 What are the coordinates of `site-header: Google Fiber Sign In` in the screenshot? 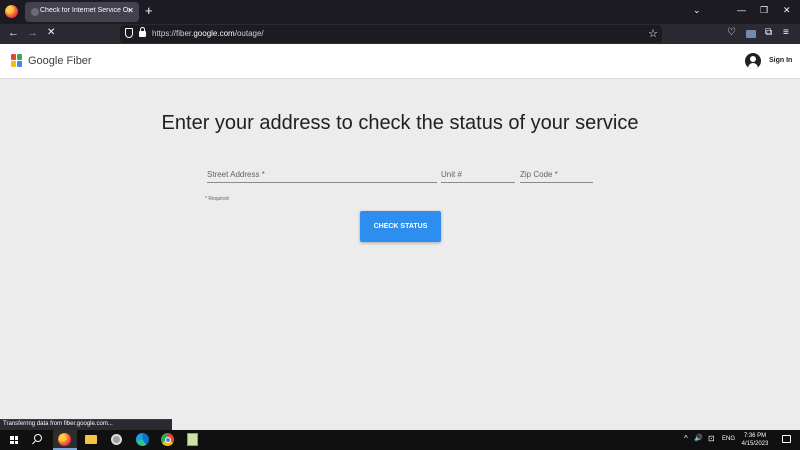 It's located at (400, 61).